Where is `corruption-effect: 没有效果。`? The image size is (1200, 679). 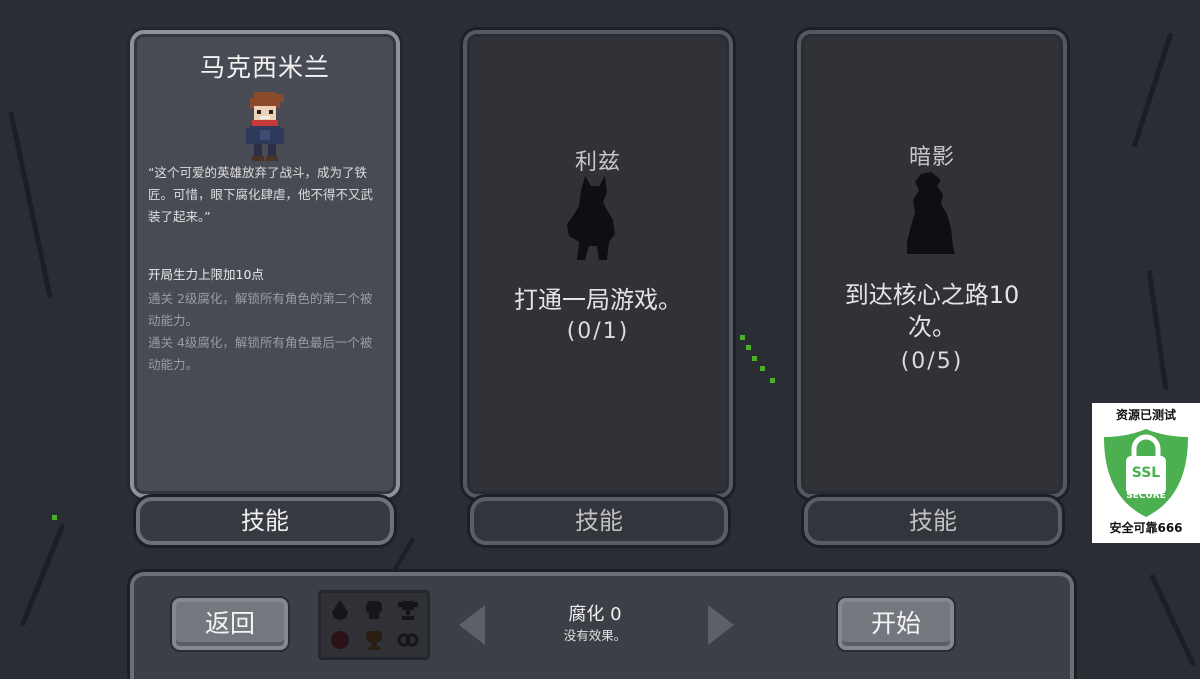 corruption-effect: 没有效果。 is located at coordinates (595, 635).